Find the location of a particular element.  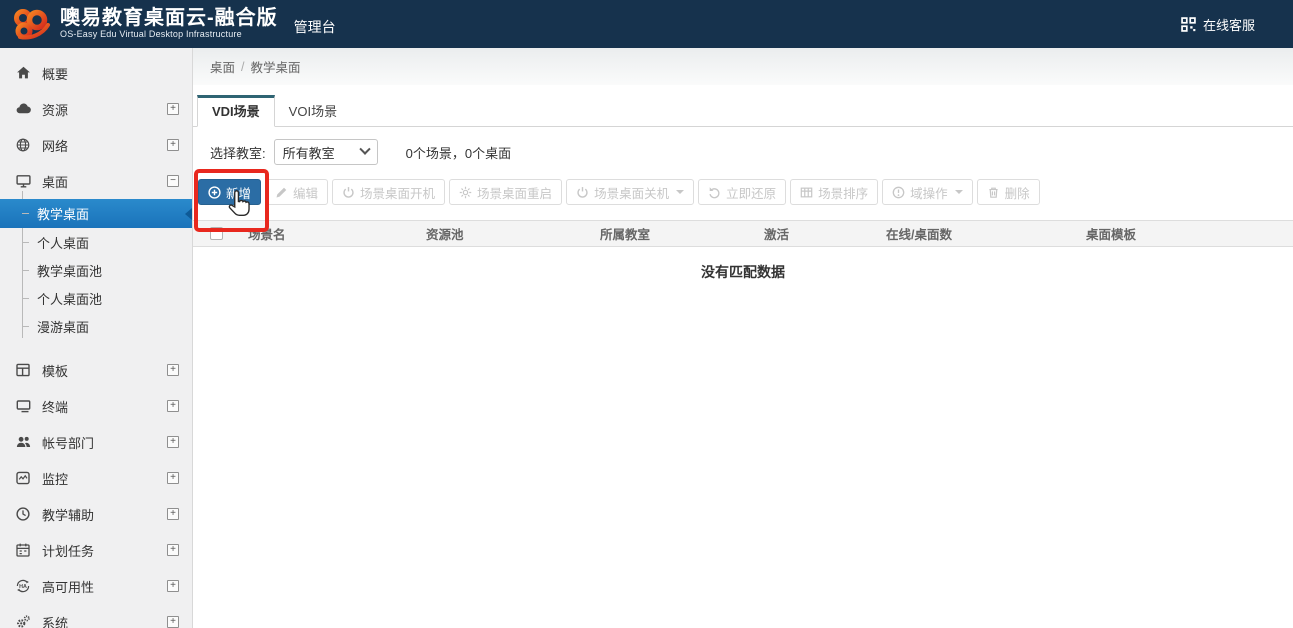

expand-minus-icon: − is located at coordinates (173, 181).